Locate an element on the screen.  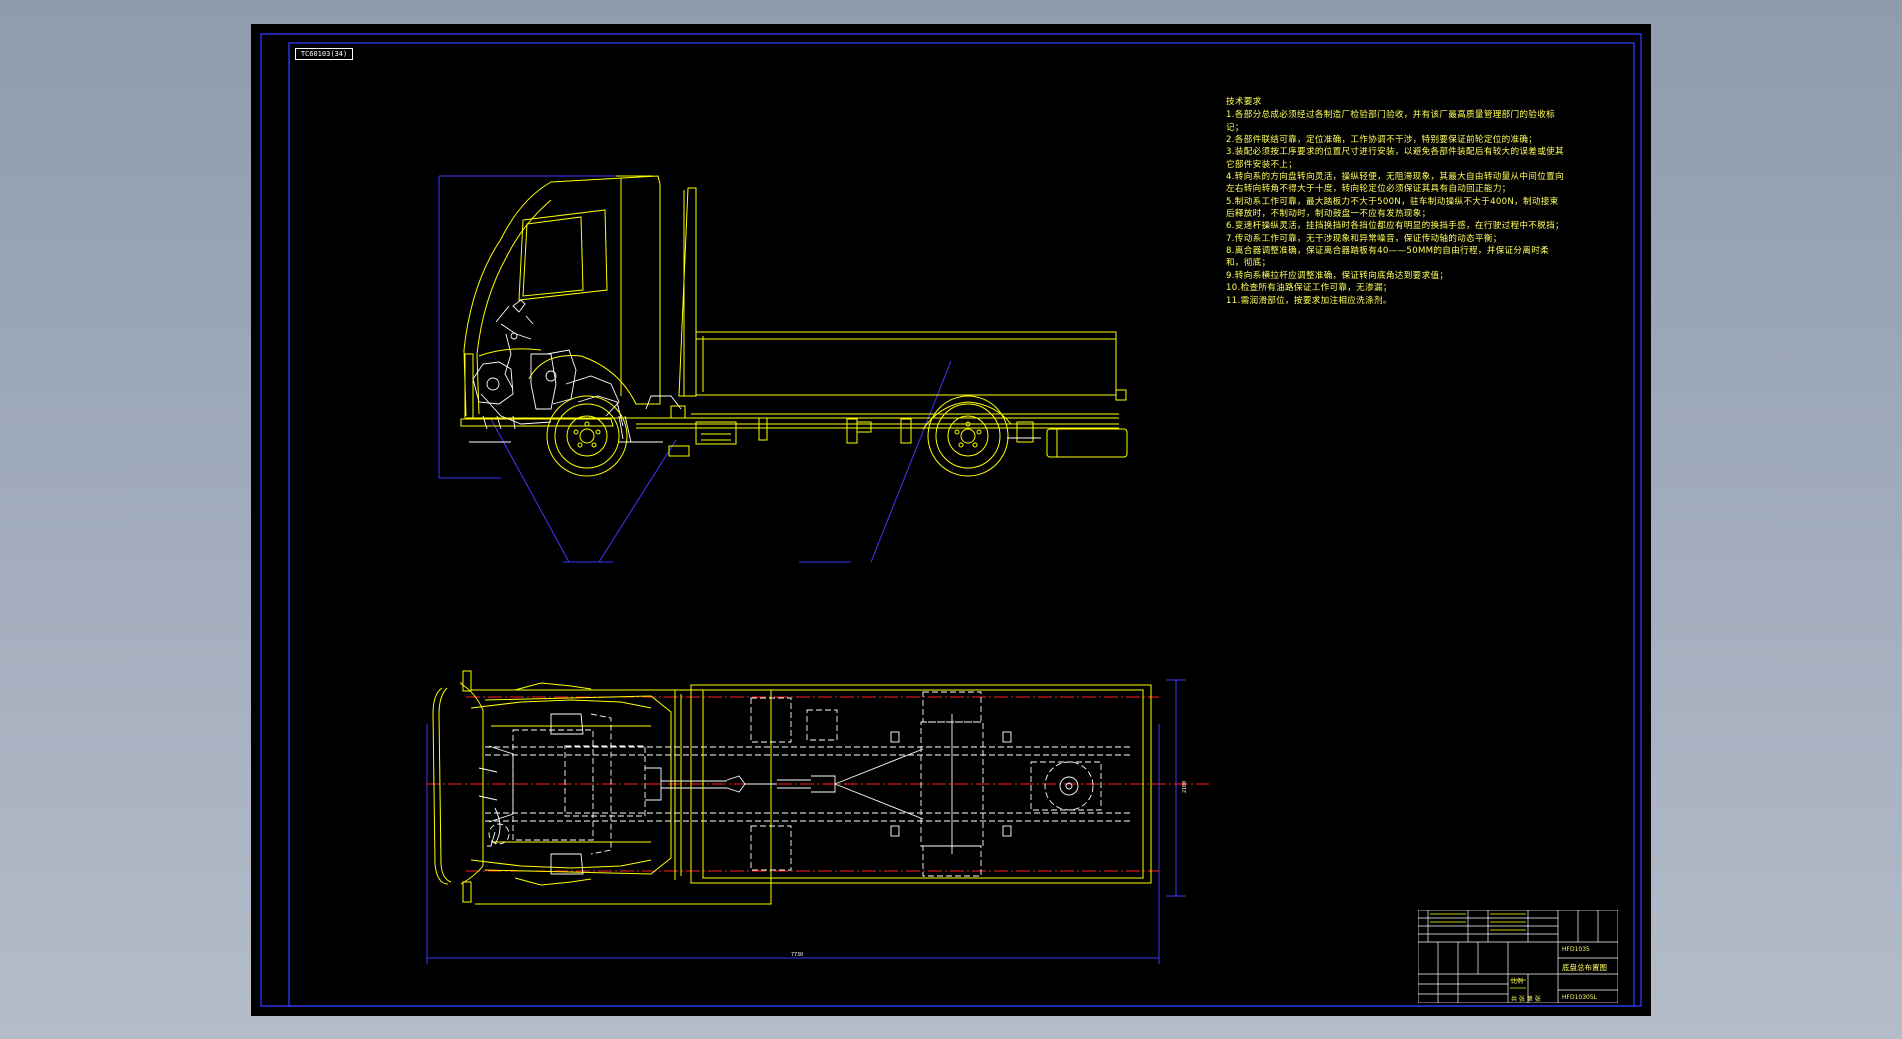
tech-requirement-item: 1.各部分总成必须经过各制造厂检验部门验收，并有该厂最高质量管理部门的验收标记； is located at coordinates (1390, 121).